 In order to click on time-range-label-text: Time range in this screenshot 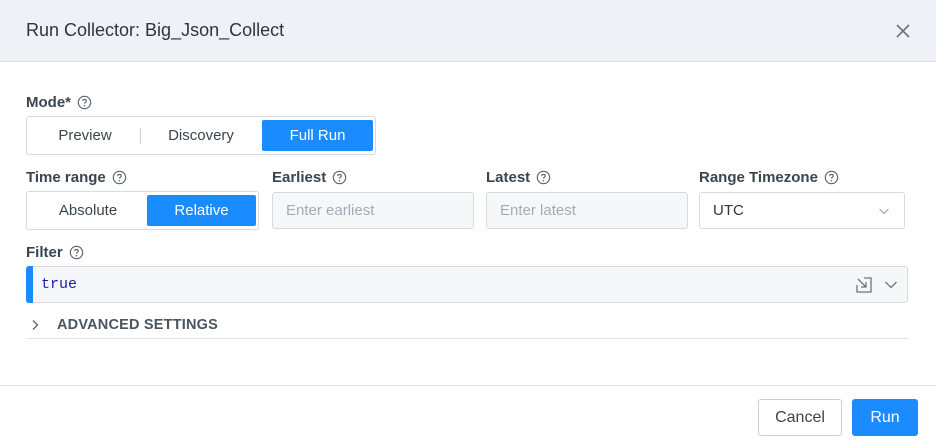, I will do `click(66, 177)`.